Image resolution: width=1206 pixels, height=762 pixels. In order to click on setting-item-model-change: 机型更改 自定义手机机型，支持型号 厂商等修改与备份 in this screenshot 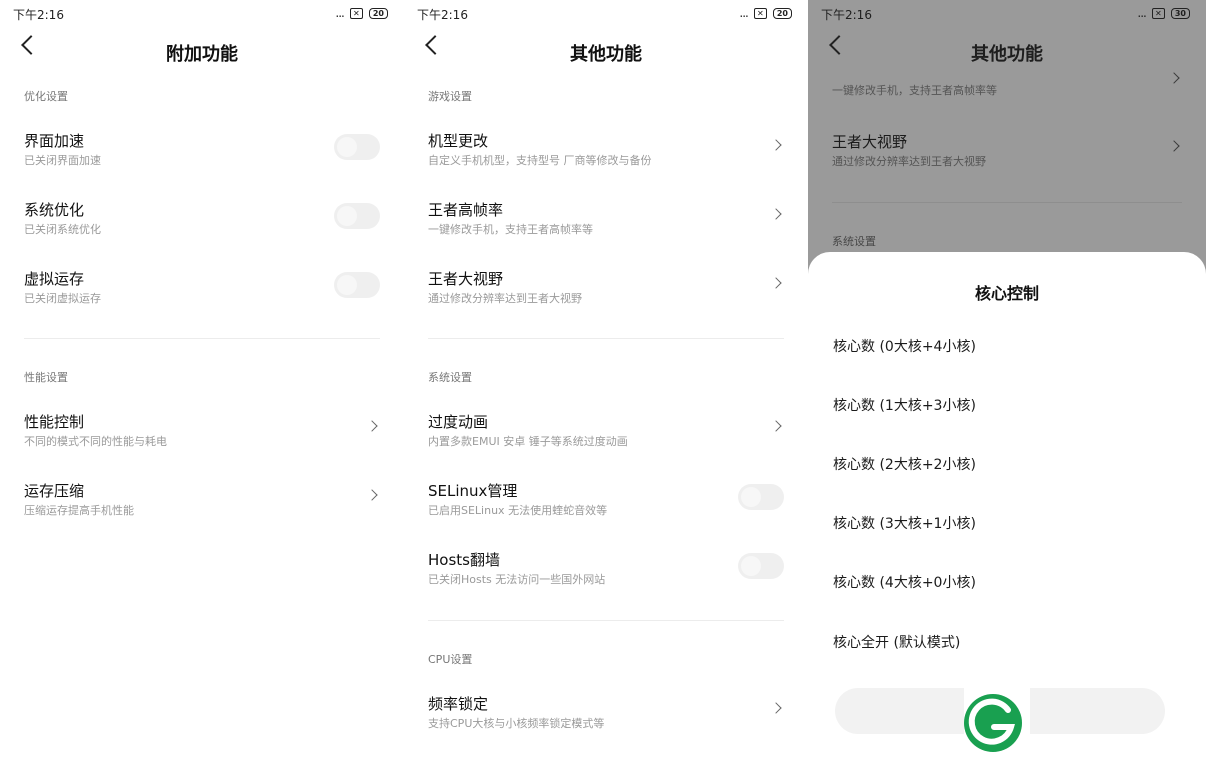, I will do `click(606, 152)`.